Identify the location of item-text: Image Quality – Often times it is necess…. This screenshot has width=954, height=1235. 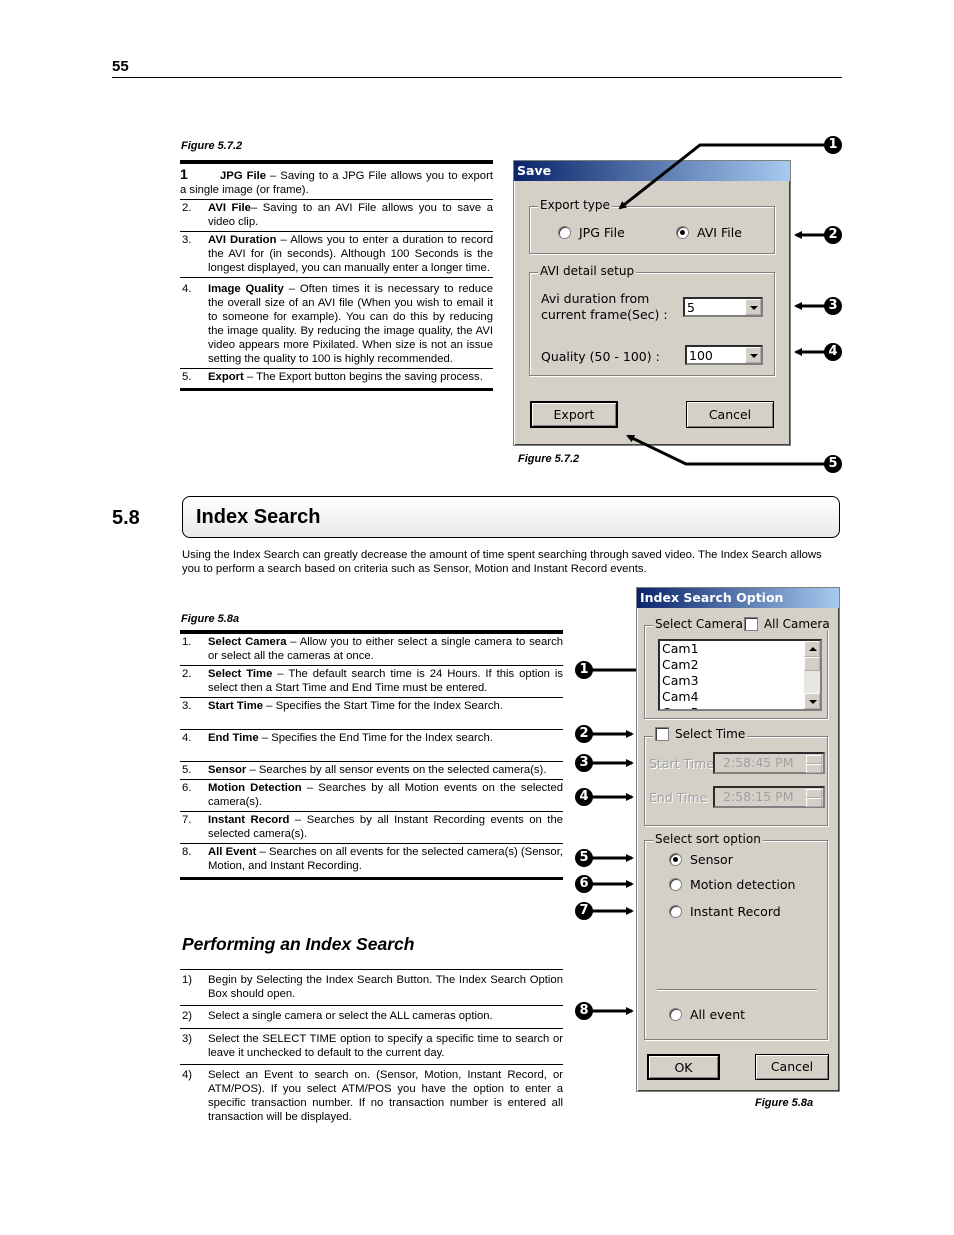
(350, 324).